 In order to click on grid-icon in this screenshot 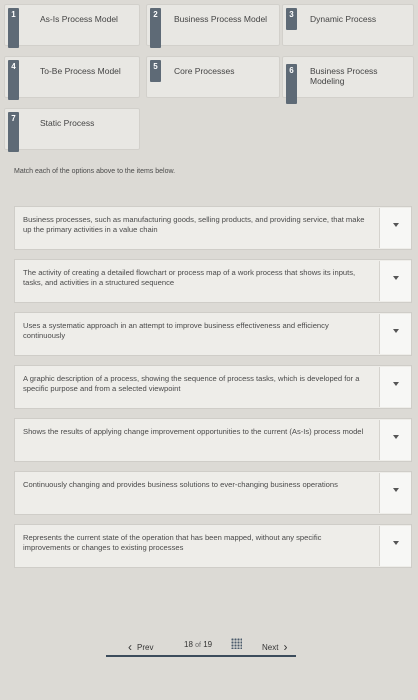, I will do `click(236, 643)`.